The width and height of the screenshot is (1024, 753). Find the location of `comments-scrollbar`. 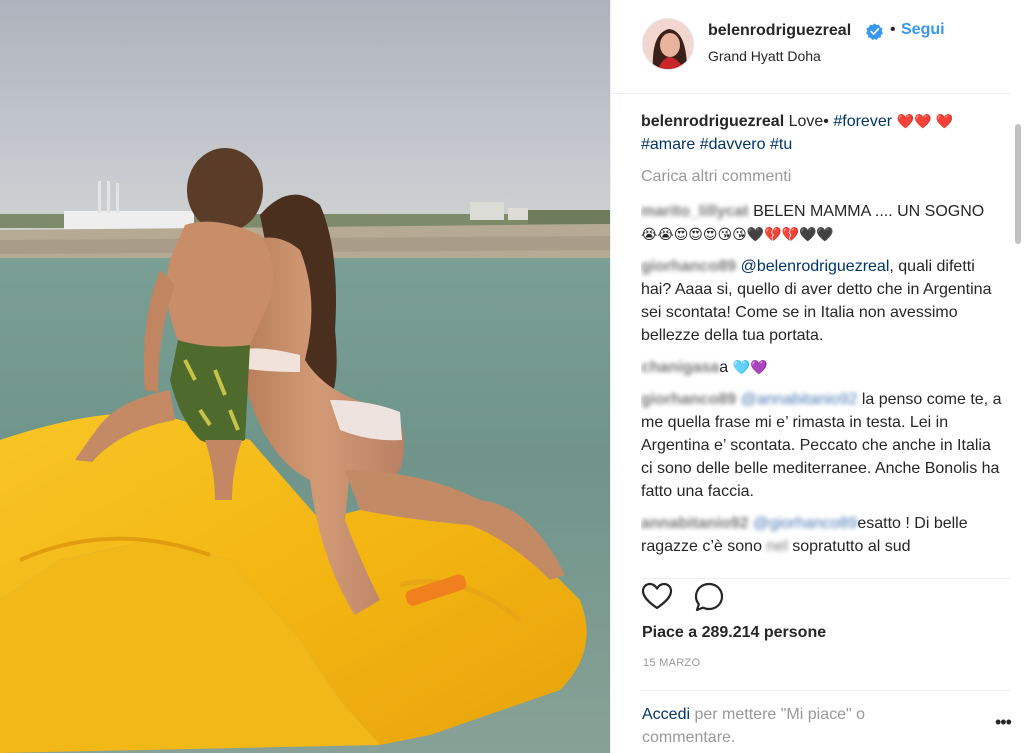

comments-scrollbar is located at coordinates (1018, 344).